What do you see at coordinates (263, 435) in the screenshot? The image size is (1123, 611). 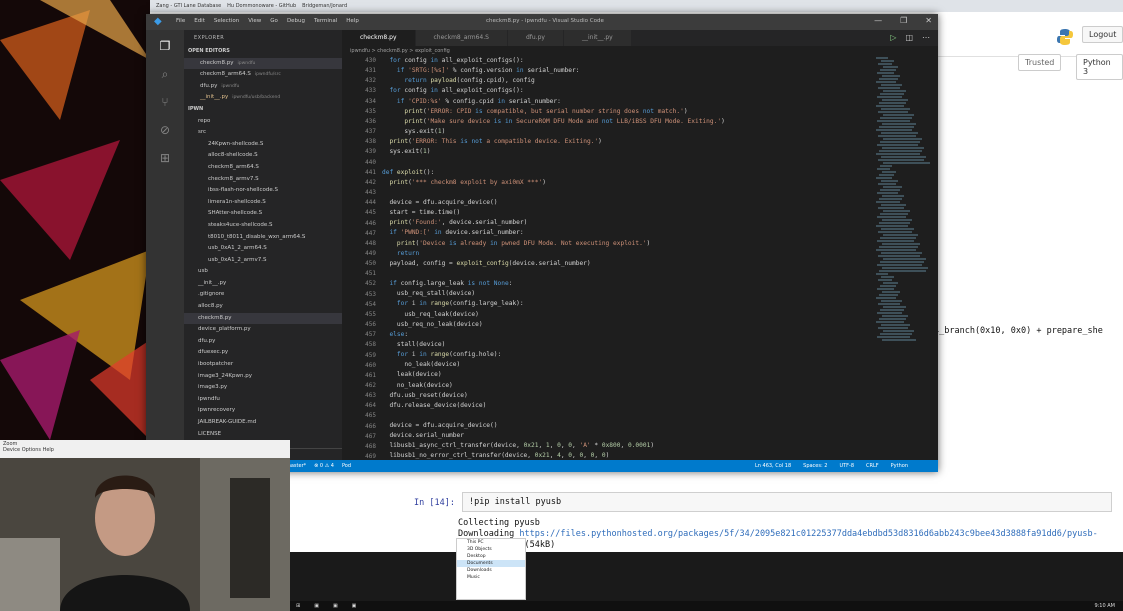 I see `file-tree-item: LICENSE` at bounding box center [263, 435].